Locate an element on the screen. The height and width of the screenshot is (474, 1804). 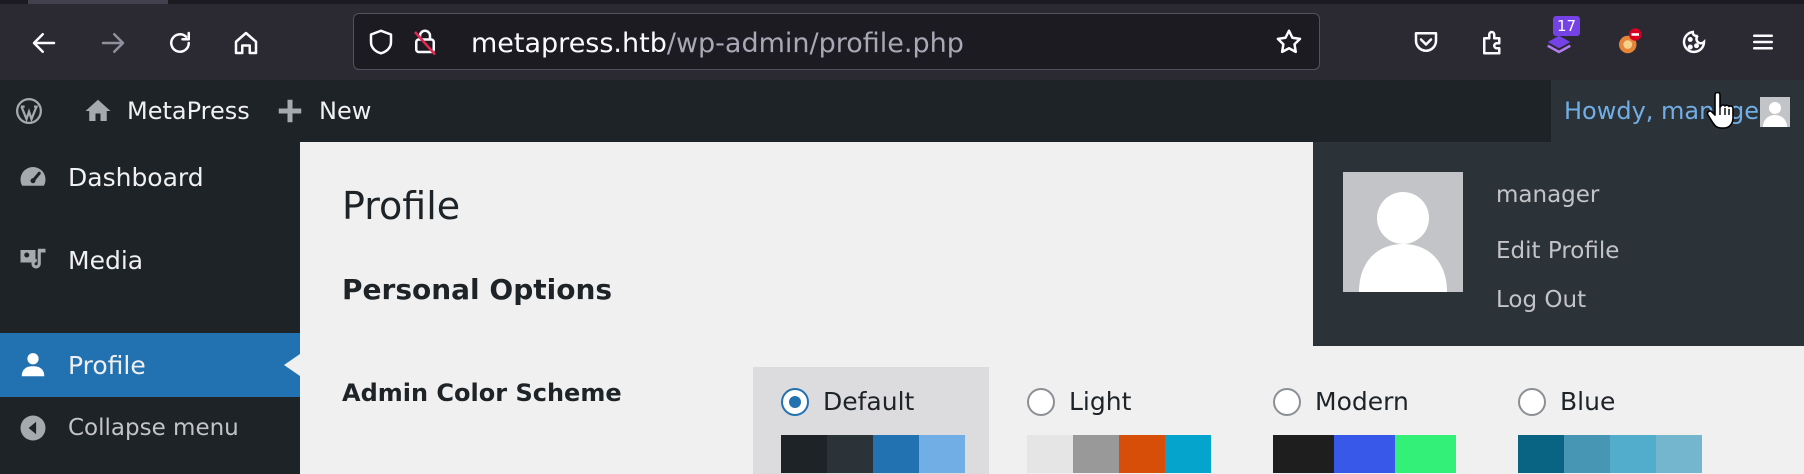
site-name-link: MetaPress is located at coordinates (166, 111).